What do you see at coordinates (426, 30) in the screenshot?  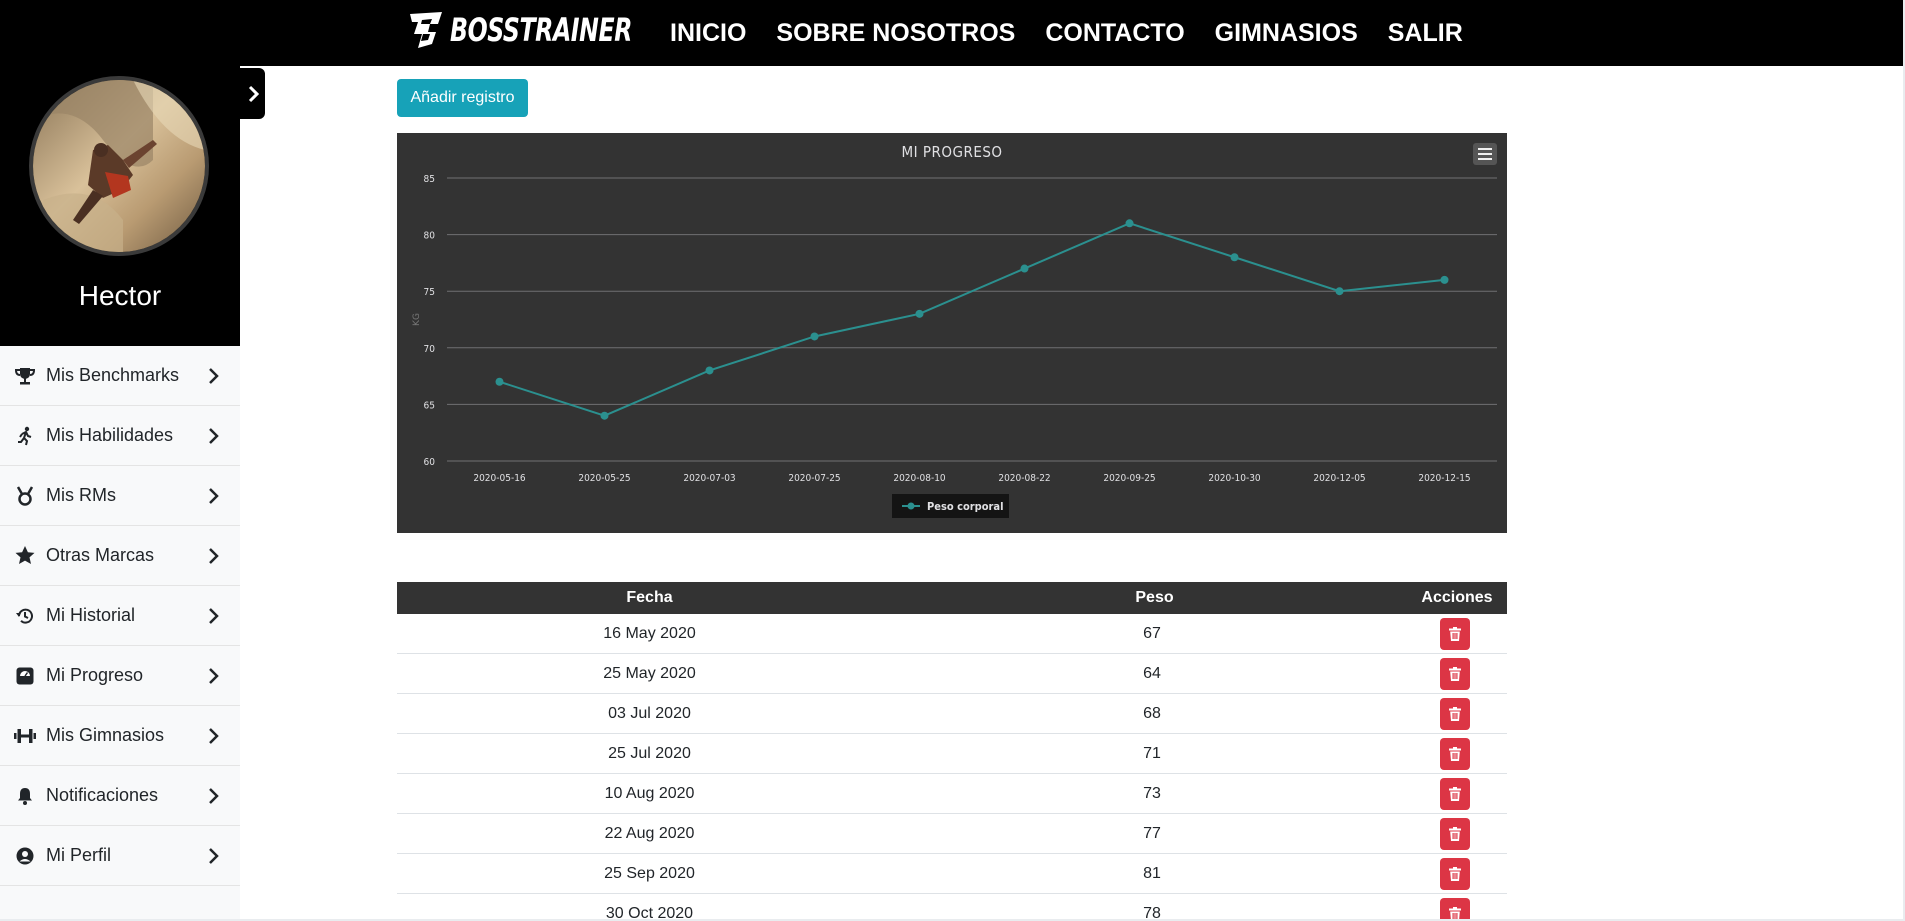 I see `bosstrainer-logo-icon` at bounding box center [426, 30].